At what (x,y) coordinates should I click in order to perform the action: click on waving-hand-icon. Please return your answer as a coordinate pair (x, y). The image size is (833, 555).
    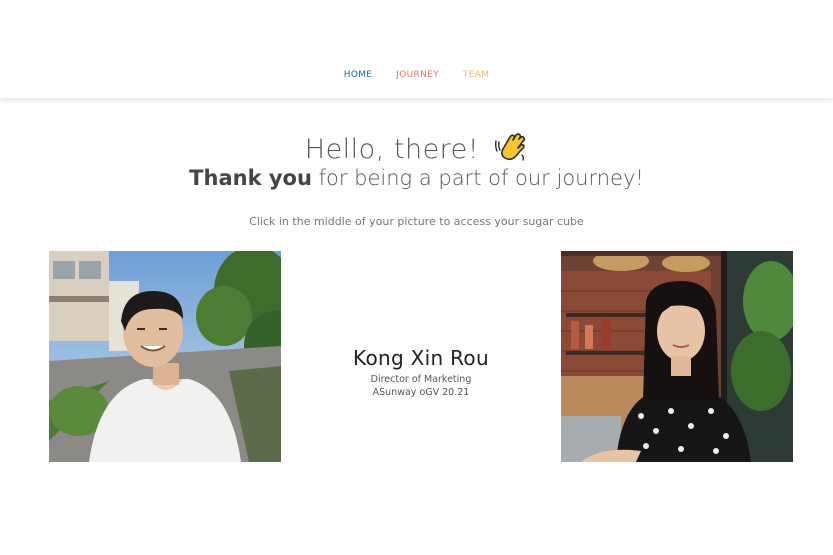
    Looking at the image, I should click on (511, 148).